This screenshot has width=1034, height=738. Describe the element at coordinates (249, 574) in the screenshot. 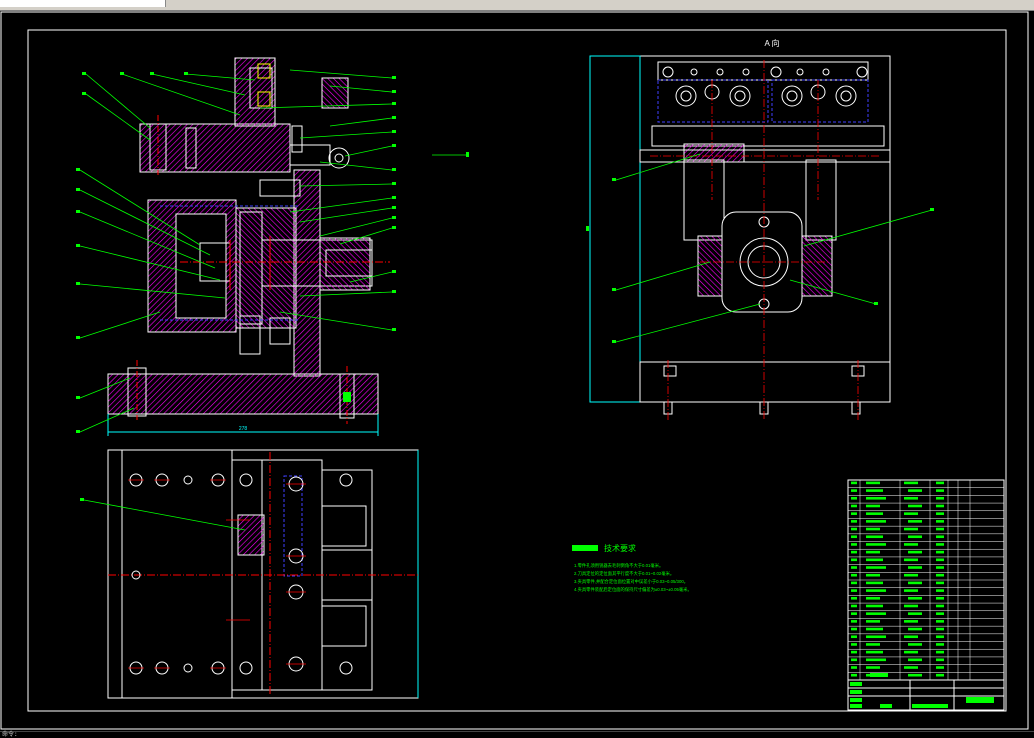

I see `top-plan-view` at that location.